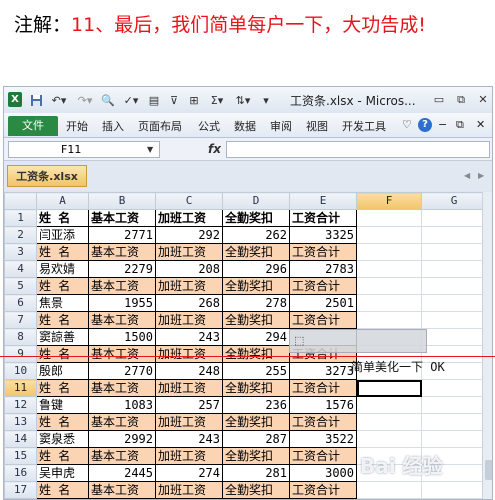 This screenshot has height=500, width=495. I want to click on cell: 281, so click(256, 473).